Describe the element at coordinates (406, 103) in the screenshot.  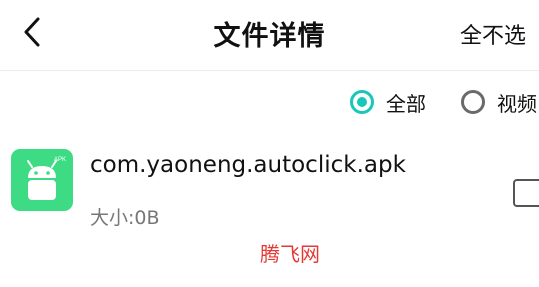
I see `filter-all-label: 全部` at that location.